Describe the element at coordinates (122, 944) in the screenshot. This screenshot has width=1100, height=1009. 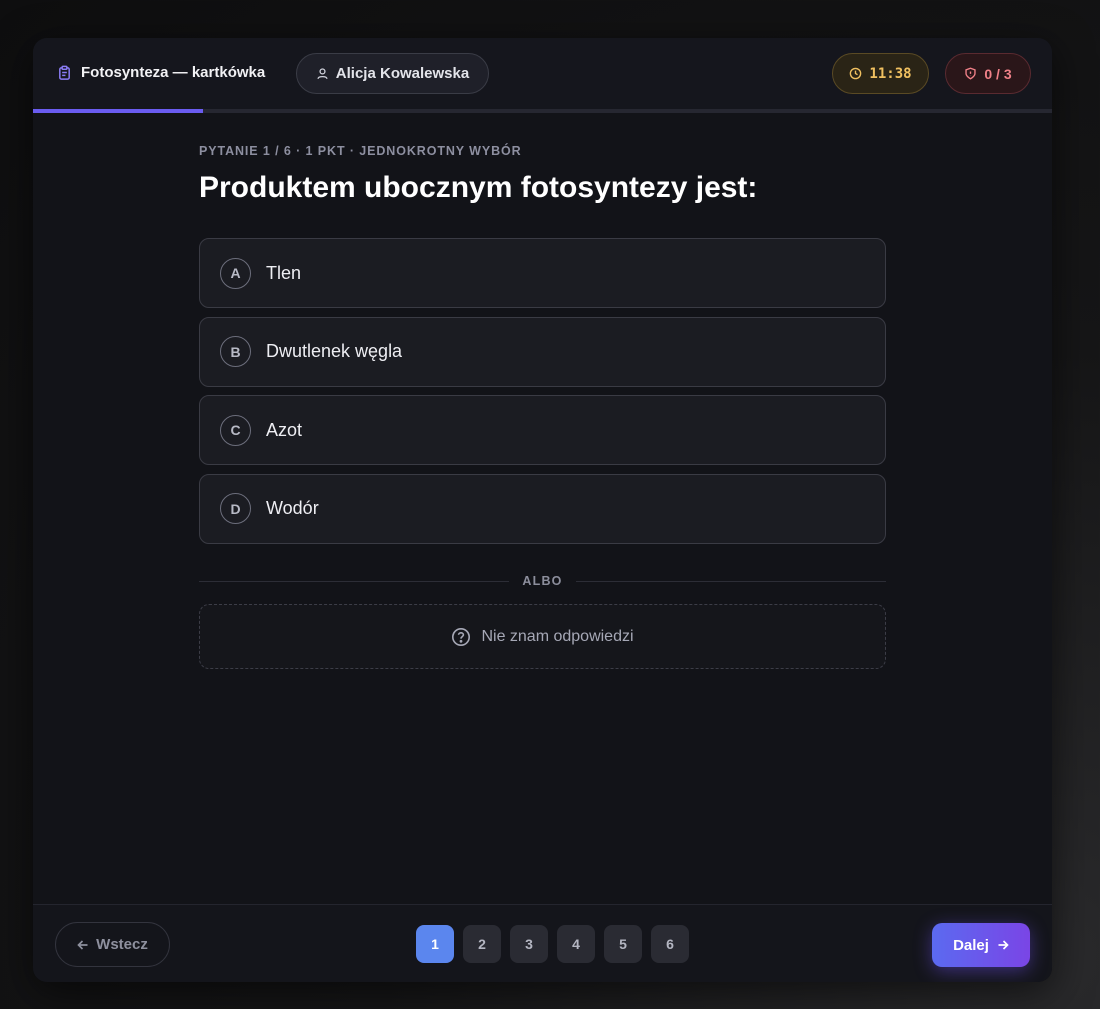
I see `back-label: Wstecz` at that location.